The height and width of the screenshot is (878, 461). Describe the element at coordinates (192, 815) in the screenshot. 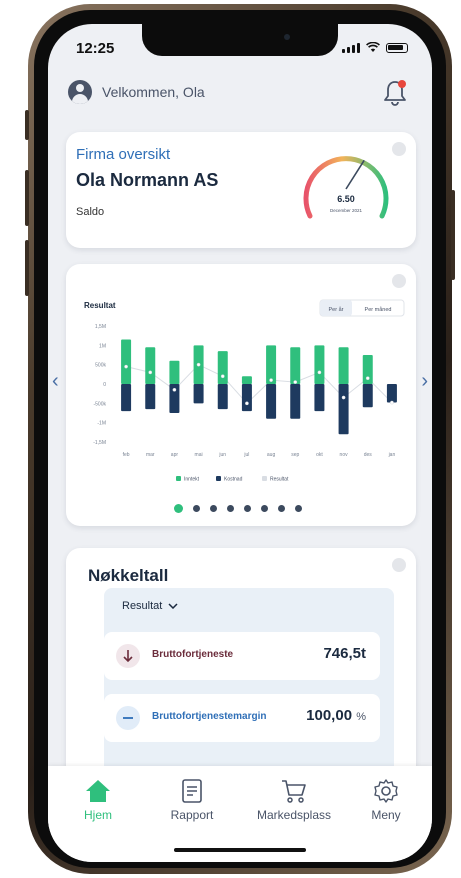

I see `tab-label: Rapport` at that location.